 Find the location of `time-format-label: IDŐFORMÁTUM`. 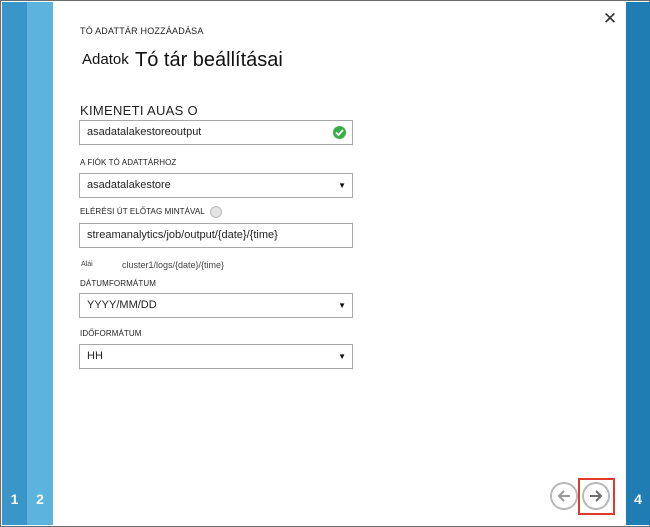

time-format-label: IDŐFORMÁTUM is located at coordinates (111, 333).